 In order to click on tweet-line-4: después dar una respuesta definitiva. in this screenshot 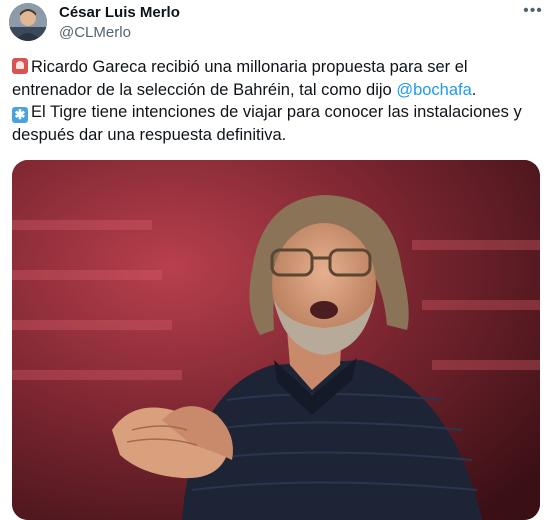, I will do `click(276, 135)`.